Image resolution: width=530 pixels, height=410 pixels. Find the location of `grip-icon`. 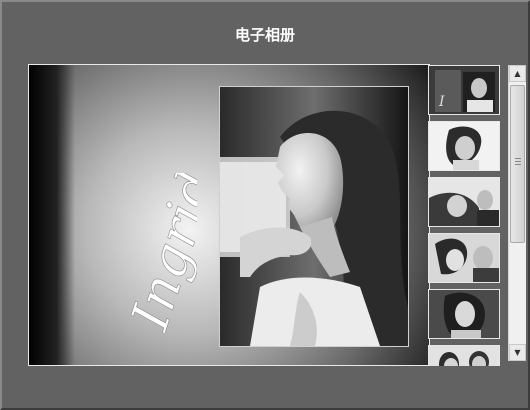

grip-icon is located at coordinates (518, 162).